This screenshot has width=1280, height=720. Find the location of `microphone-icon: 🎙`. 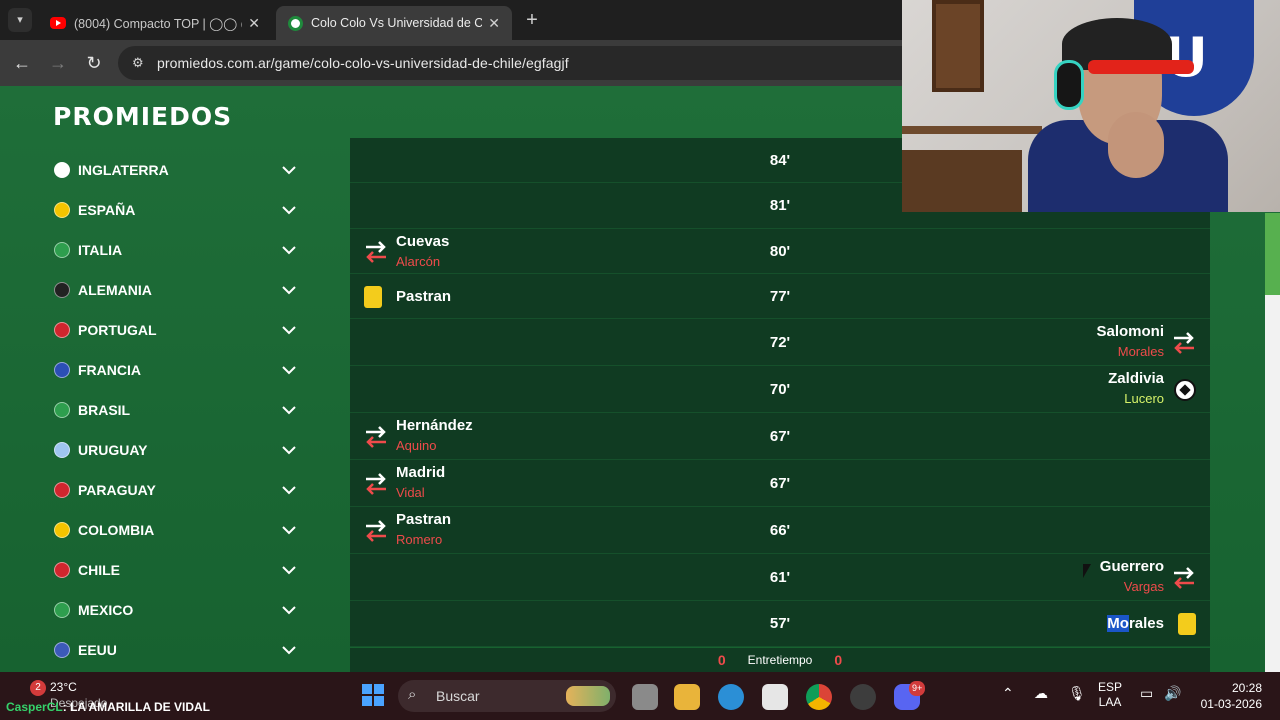

microphone-icon: 🎙 is located at coordinates (1077, 693).